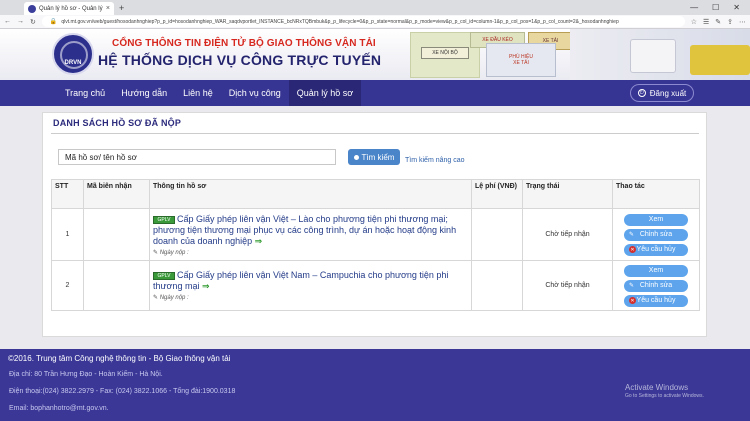 The image size is (750, 421). I want to click on cell-stt: 2, so click(67, 285).